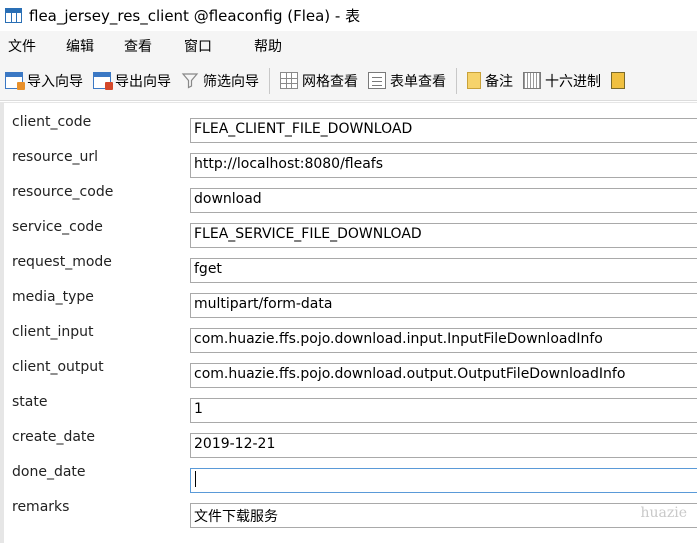 Image resolution: width=697 pixels, height=543 pixels. I want to click on media-type-field: multipart/form-data, so click(443, 305).